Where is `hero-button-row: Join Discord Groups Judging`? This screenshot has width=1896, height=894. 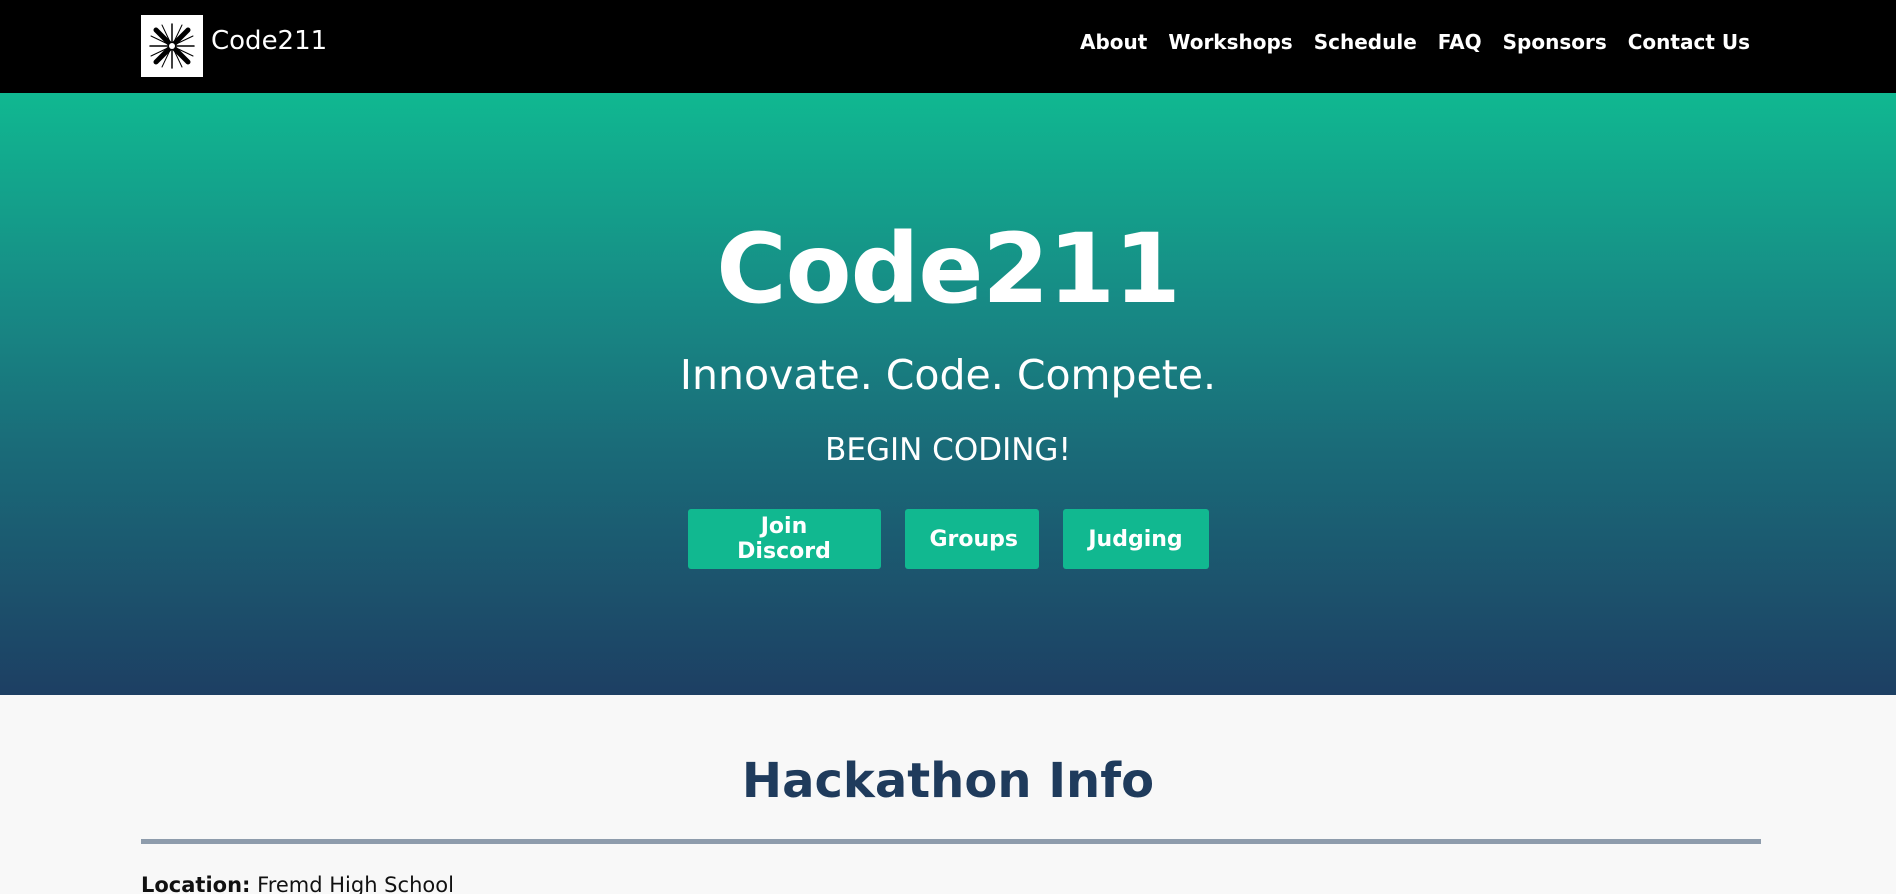
hero-button-row: Join Discord Groups Judging is located at coordinates (948, 539).